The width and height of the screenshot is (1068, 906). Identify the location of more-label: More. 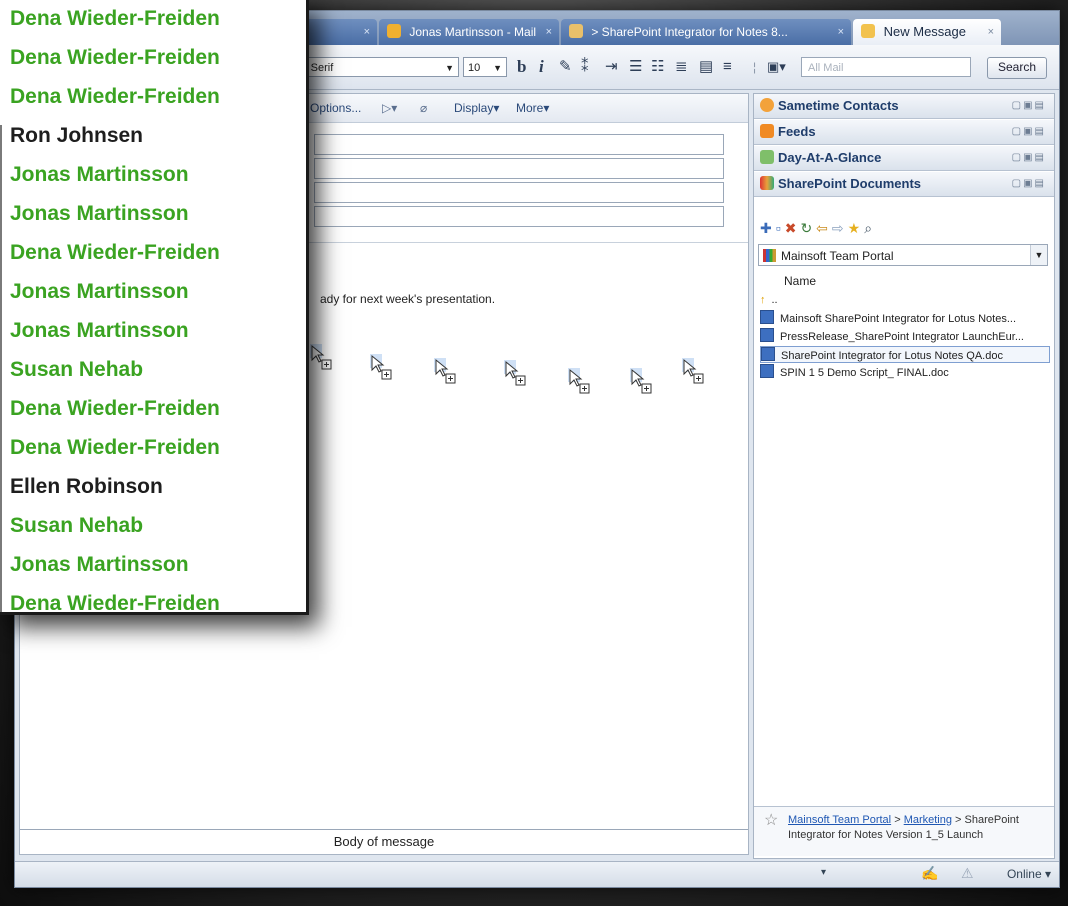
(530, 108).